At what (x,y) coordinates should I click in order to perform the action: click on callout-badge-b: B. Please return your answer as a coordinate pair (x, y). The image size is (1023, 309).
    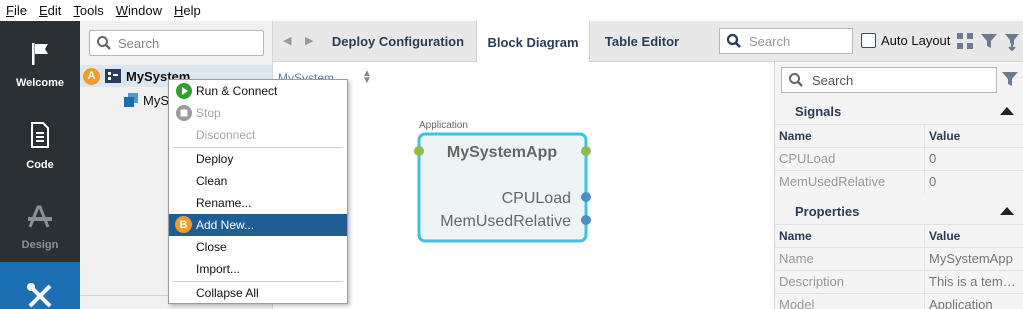
    Looking at the image, I should click on (183, 224).